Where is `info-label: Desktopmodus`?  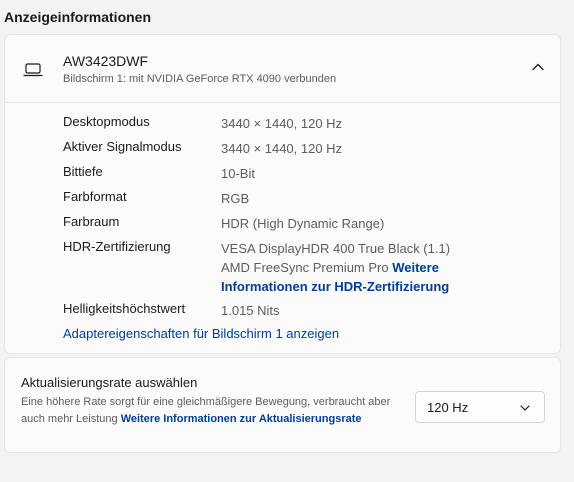
info-label: Desktopmodus is located at coordinates (106, 121).